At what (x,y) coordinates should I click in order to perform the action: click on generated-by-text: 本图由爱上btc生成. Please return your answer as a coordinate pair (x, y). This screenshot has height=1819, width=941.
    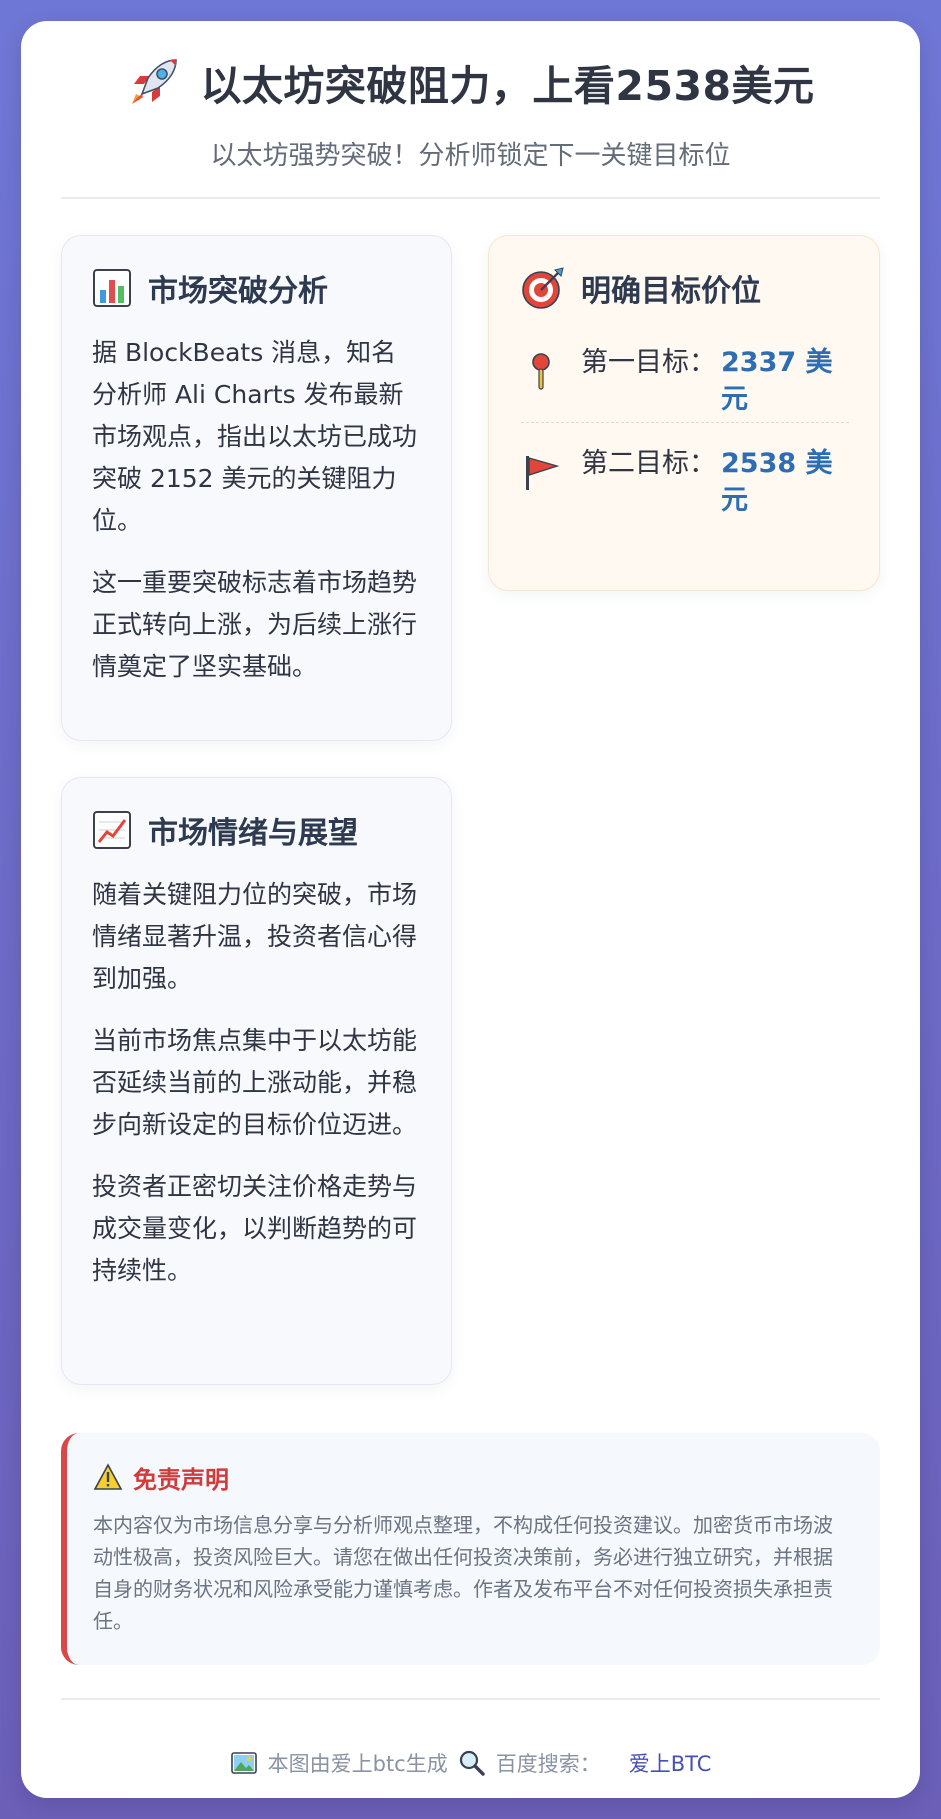
    Looking at the image, I should click on (357, 1764).